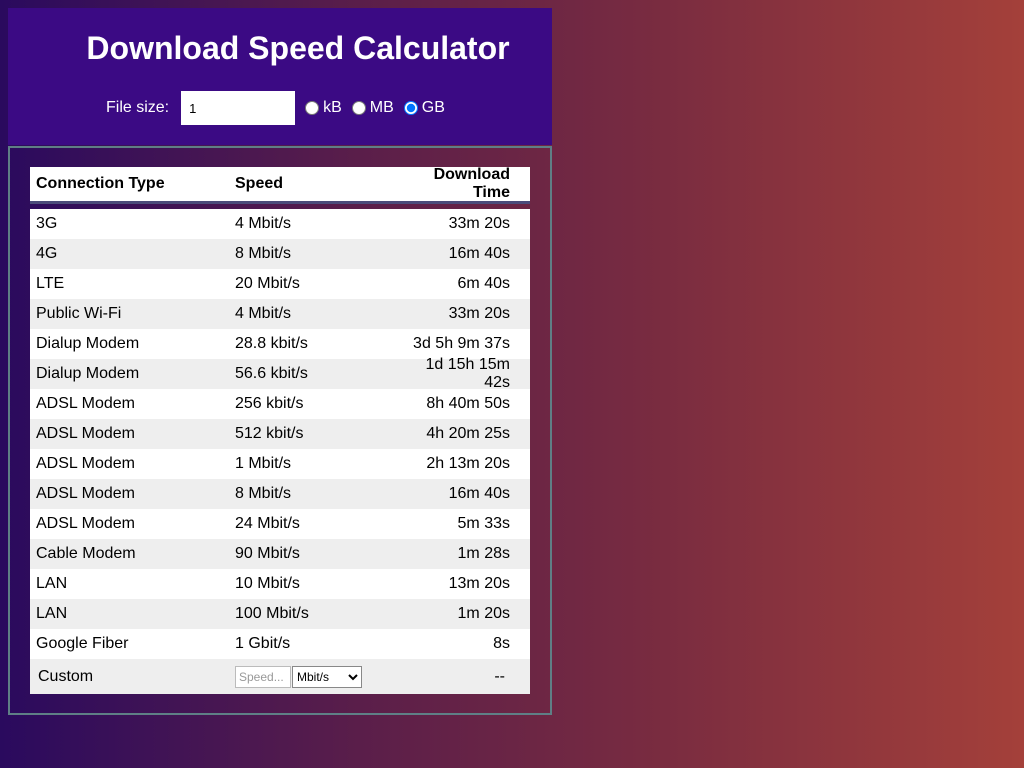 This screenshot has width=1024, height=768. I want to click on speed-cell: 56.6 kbit/s, so click(271, 373).